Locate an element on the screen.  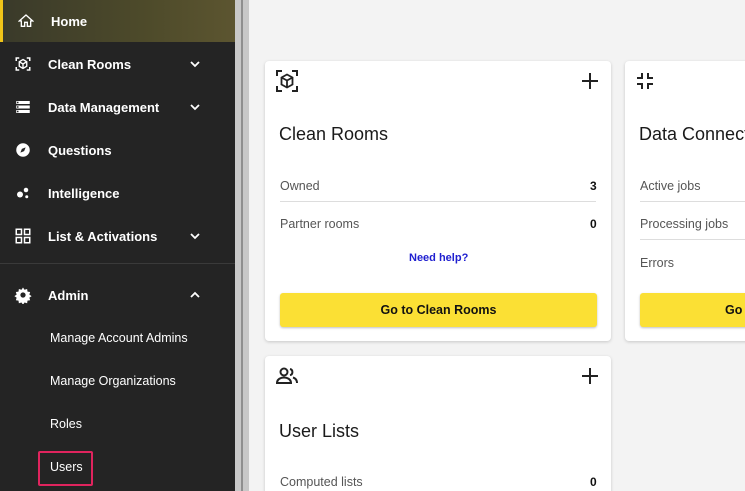
gear-icon is located at coordinates (23, 295).